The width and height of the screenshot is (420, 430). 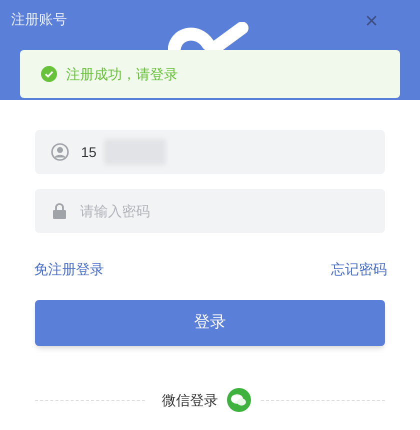 What do you see at coordinates (60, 152) in the screenshot?
I see `user-icon` at bounding box center [60, 152].